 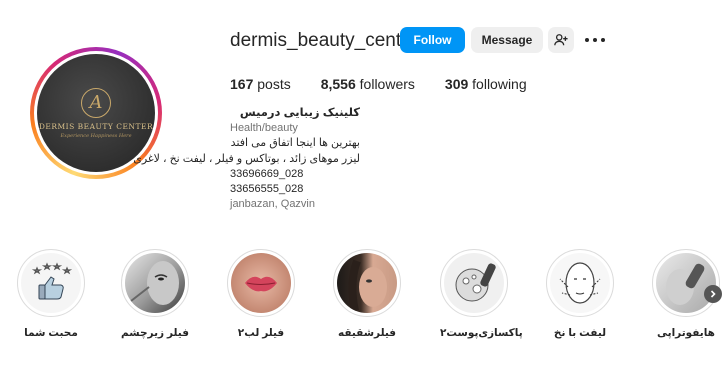 What do you see at coordinates (324, 40) in the screenshot?
I see `username: dermis_beauty_center` at bounding box center [324, 40].